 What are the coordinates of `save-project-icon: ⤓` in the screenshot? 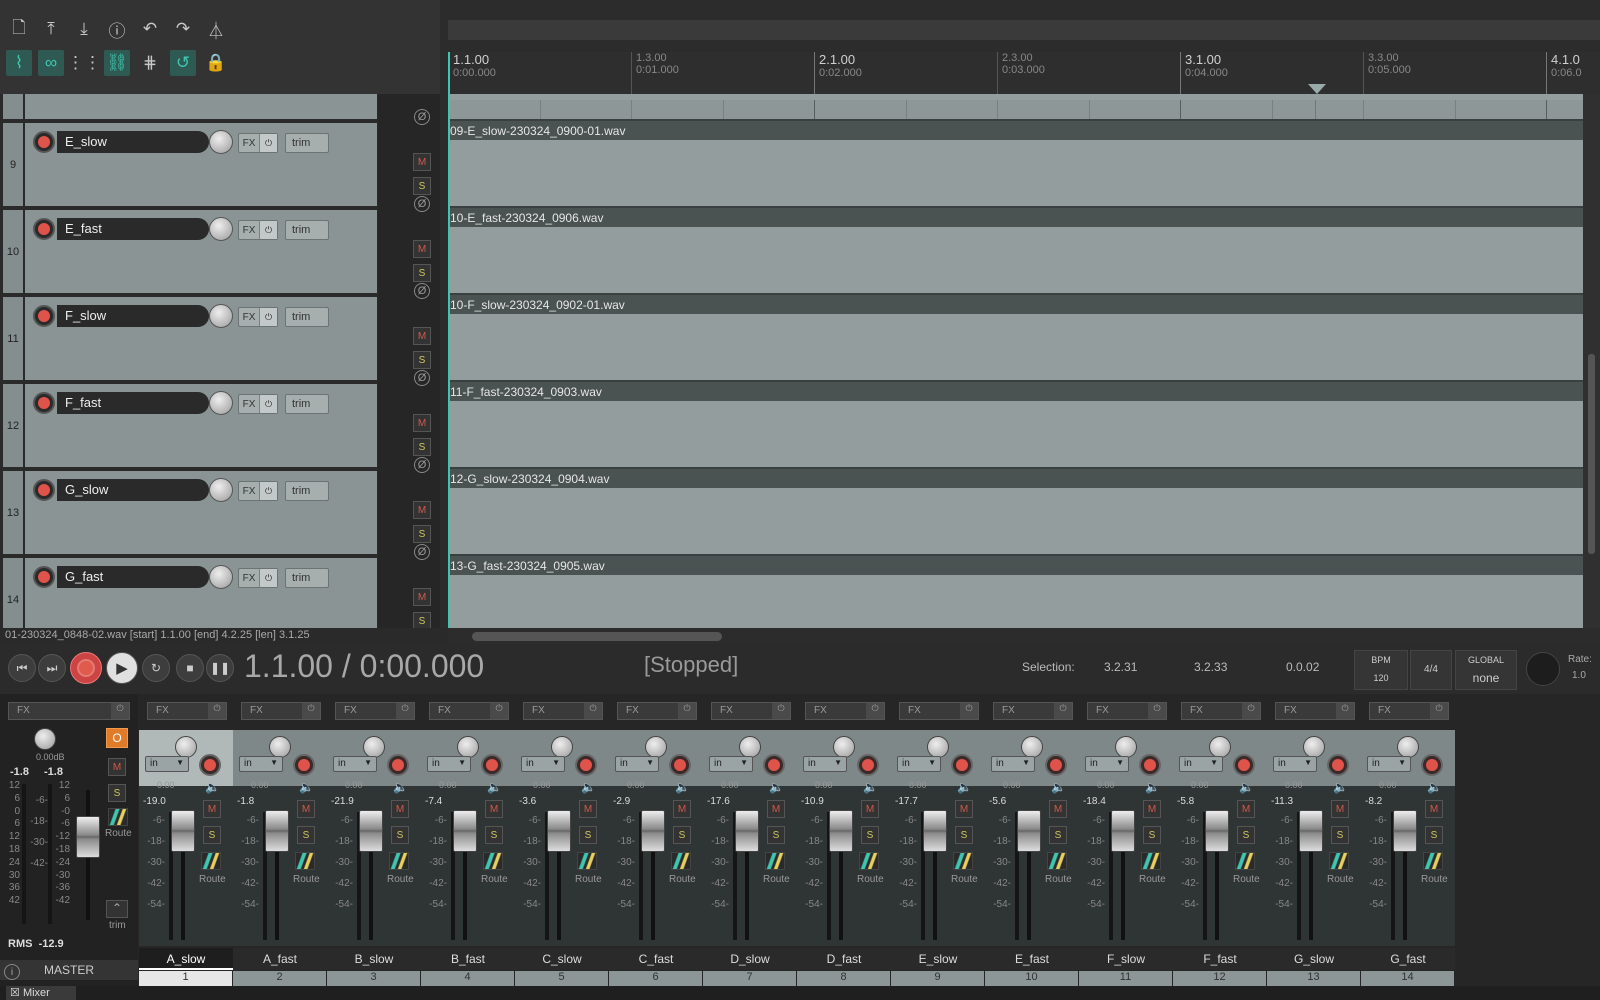 It's located at (84, 29).